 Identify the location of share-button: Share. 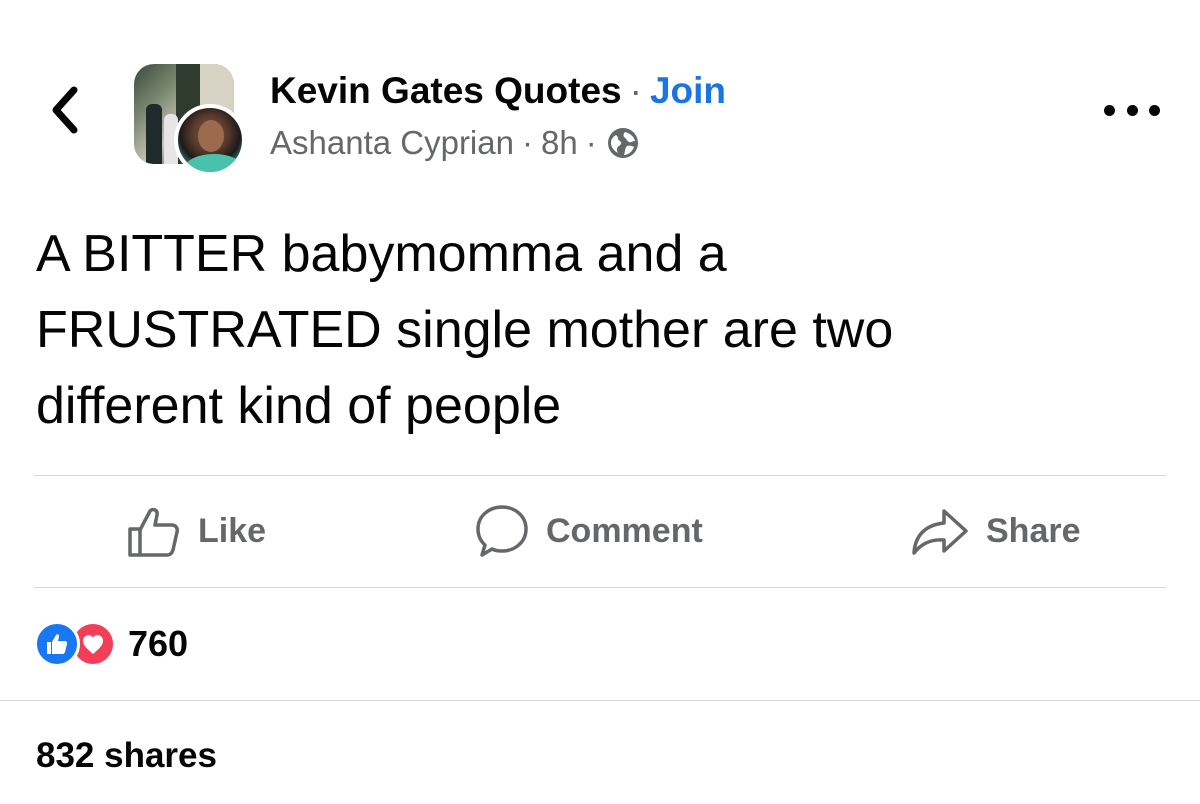
(995, 531).